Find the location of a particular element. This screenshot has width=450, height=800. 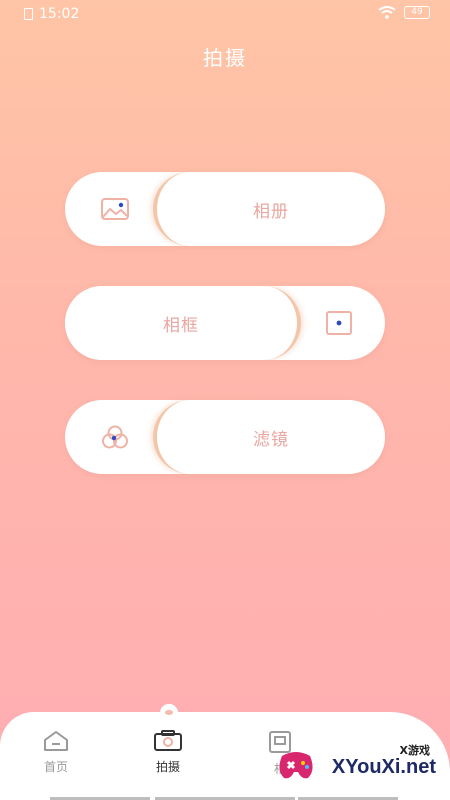

status-time: 15:02 is located at coordinates (59, 14).